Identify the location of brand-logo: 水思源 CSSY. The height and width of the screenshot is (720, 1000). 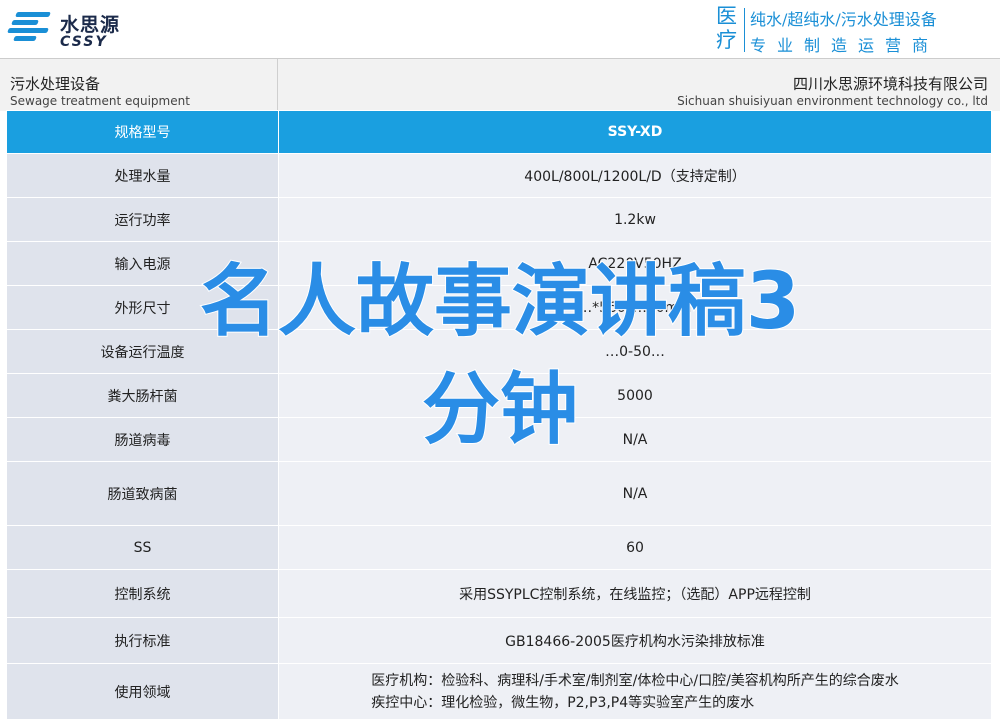
(77, 30).